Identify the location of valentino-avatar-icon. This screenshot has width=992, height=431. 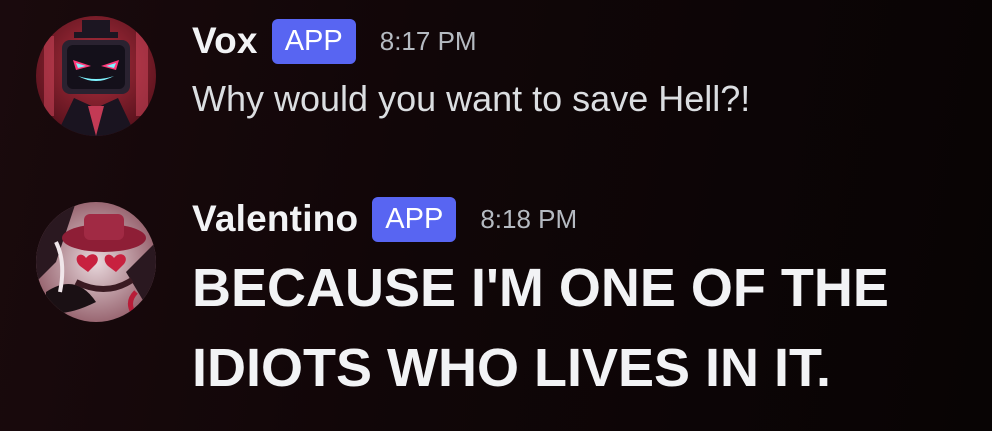
(96, 262).